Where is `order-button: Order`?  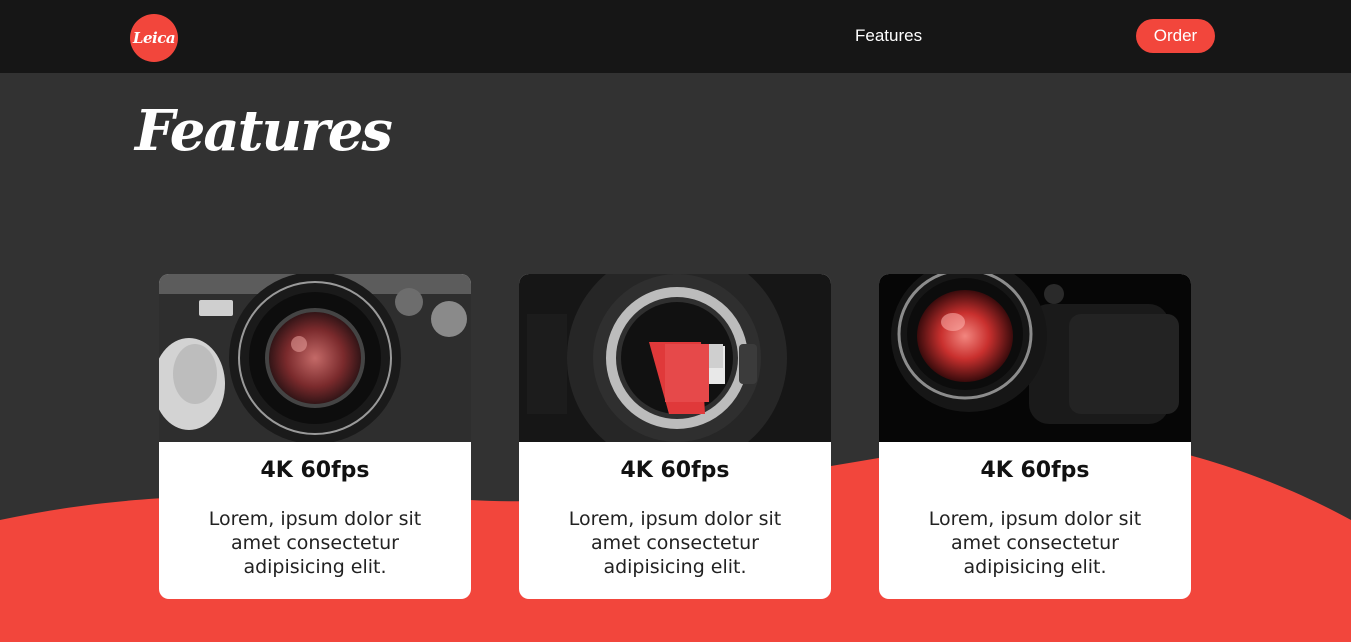 order-button: Order is located at coordinates (1175, 36).